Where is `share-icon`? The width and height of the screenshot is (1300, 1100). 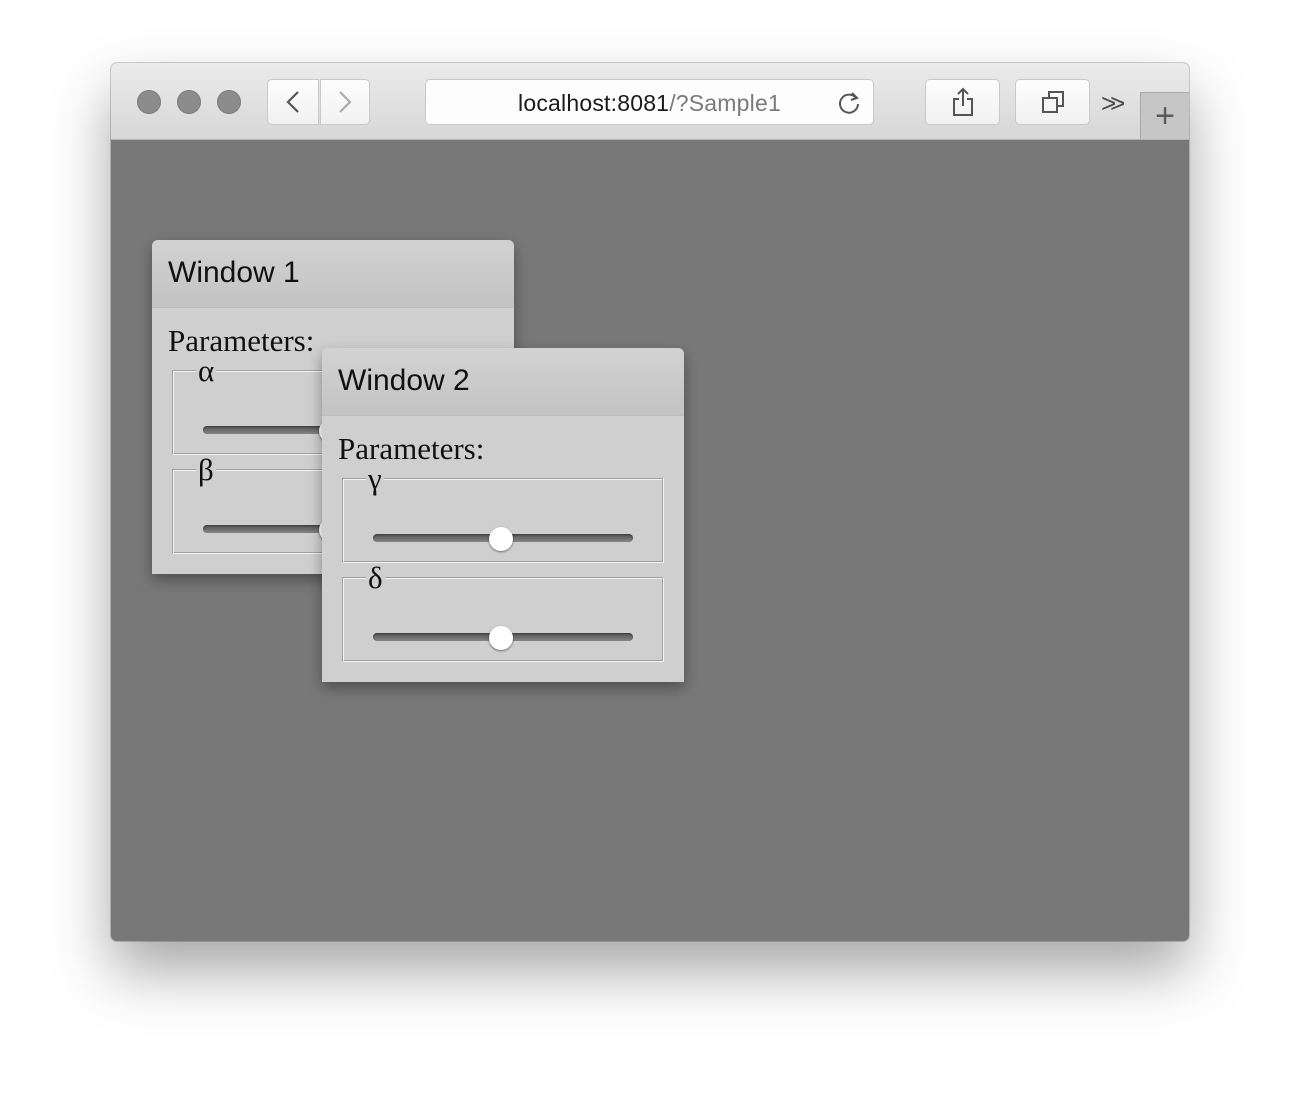
share-icon is located at coordinates (962, 101).